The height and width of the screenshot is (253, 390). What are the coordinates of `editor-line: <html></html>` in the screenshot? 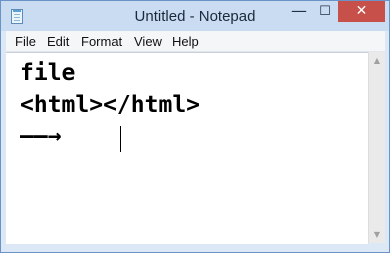 It's located at (110, 105).